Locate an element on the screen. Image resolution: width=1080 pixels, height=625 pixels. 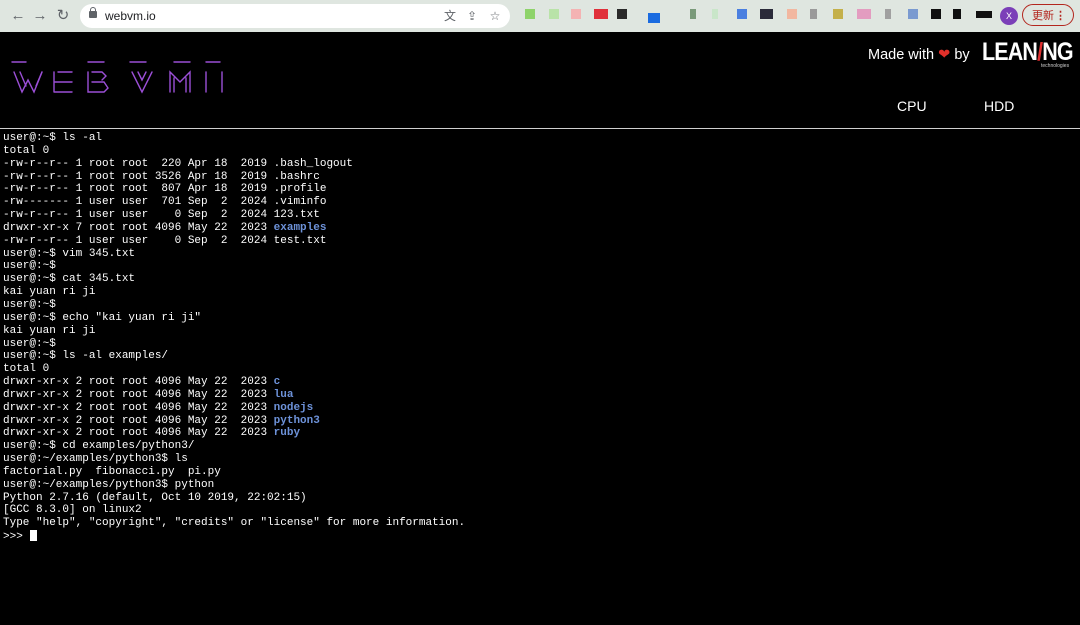
terminal-text: user@:~$ cat 345.txt is located at coordinates (69, 279).